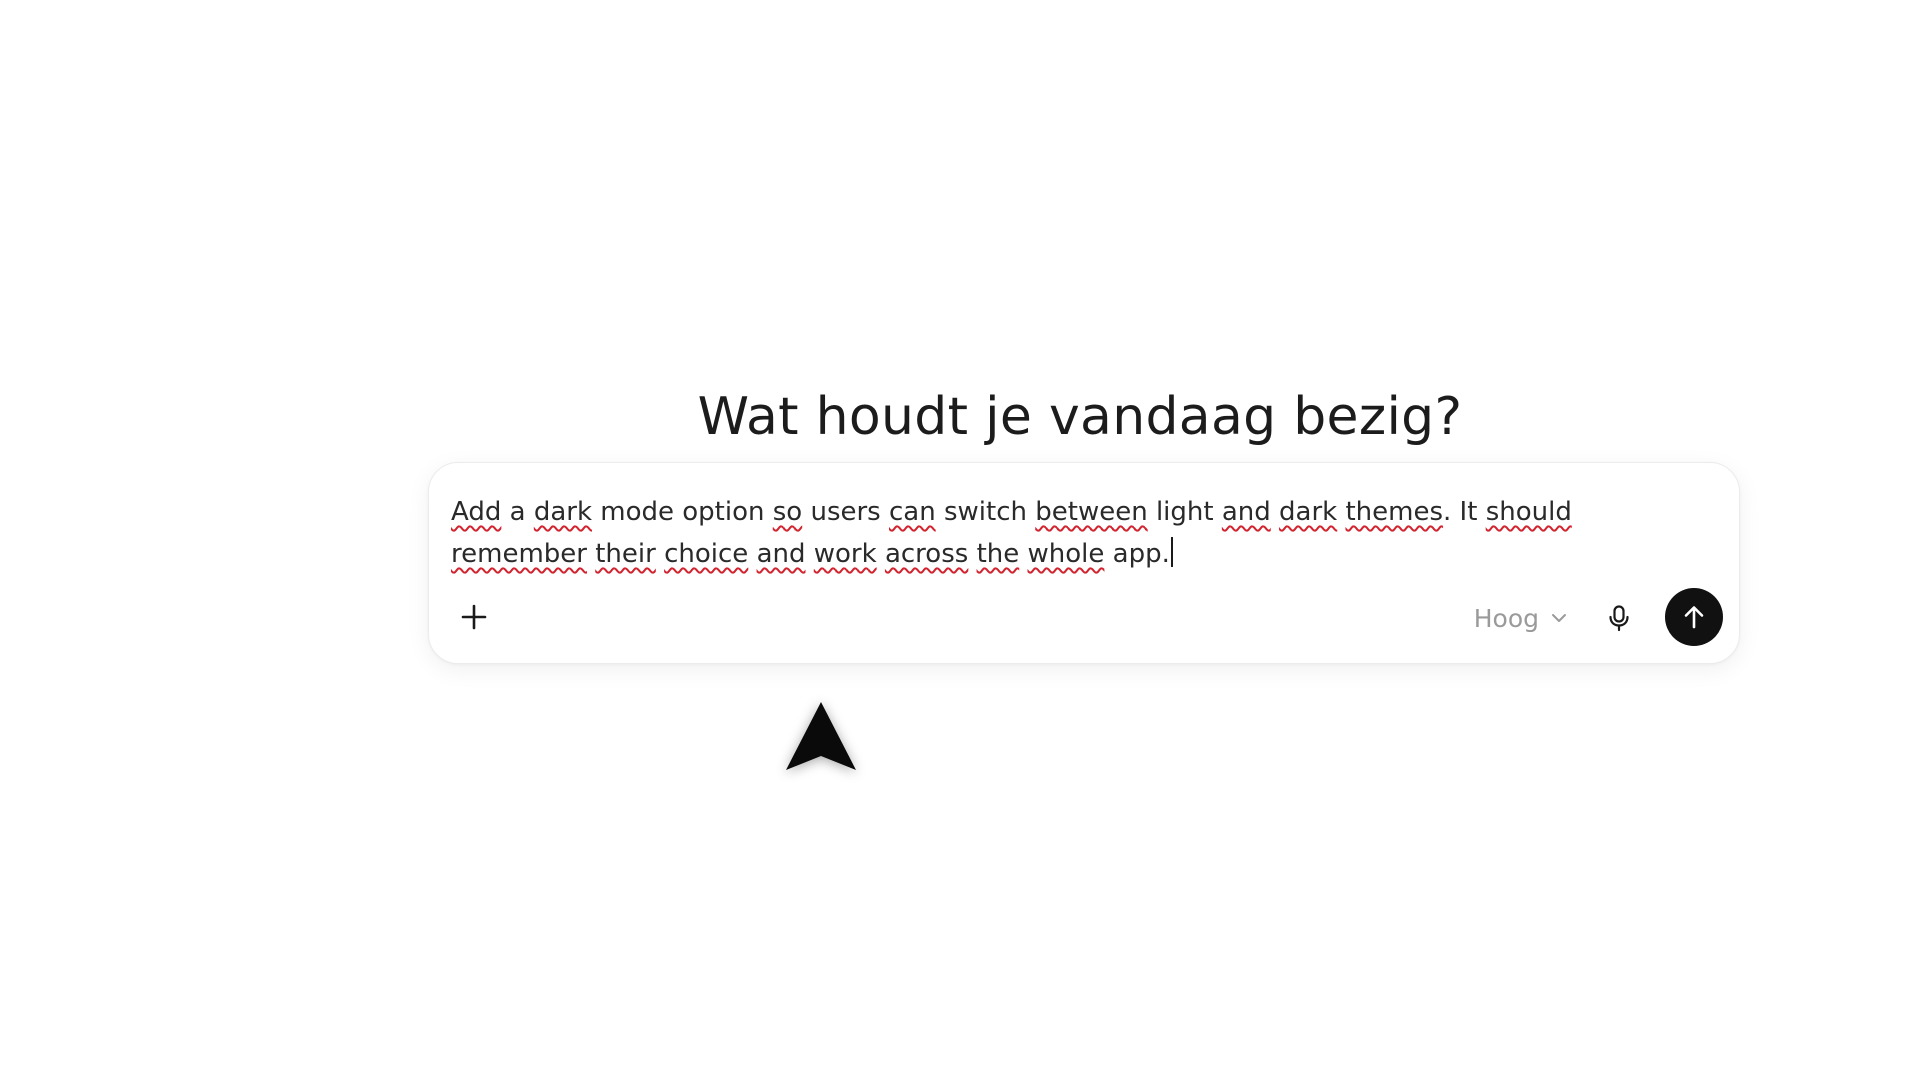  What do you see at coordinates (845, 554) in the screenshot?
I see `misspelled-word: work` at bounding box center [845, 554].